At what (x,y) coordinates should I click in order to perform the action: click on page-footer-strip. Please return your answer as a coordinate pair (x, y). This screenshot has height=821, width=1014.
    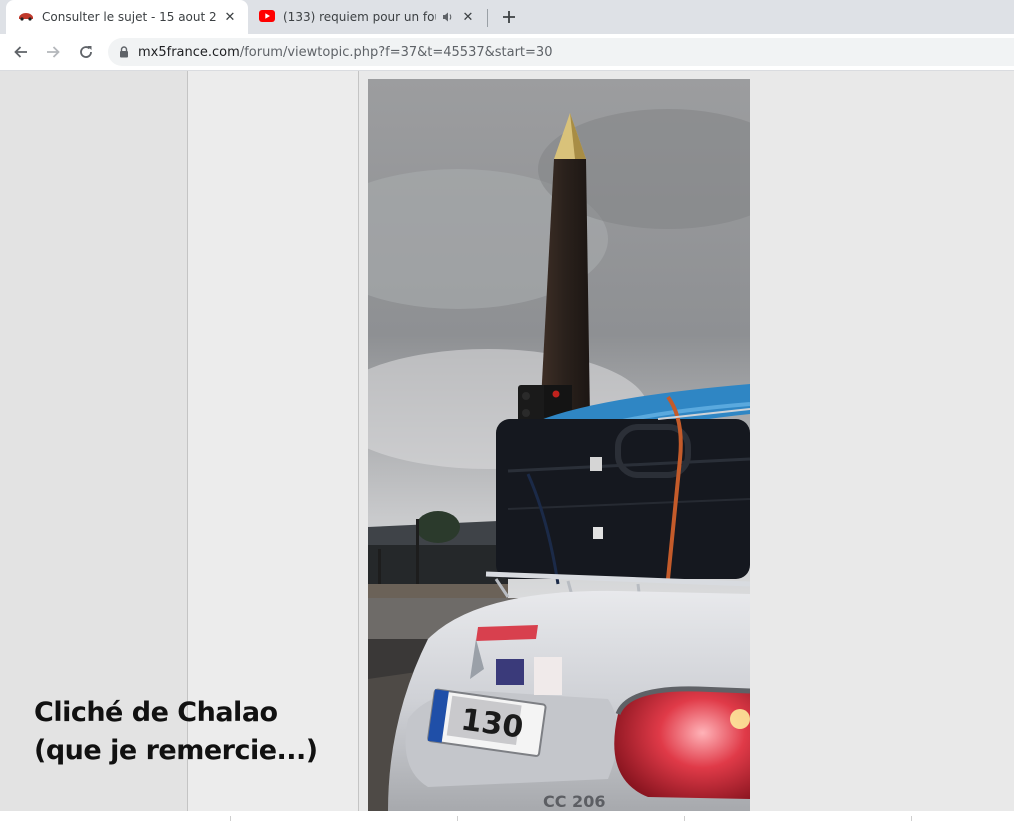
    Looking at the image, I should click on (507, 816).